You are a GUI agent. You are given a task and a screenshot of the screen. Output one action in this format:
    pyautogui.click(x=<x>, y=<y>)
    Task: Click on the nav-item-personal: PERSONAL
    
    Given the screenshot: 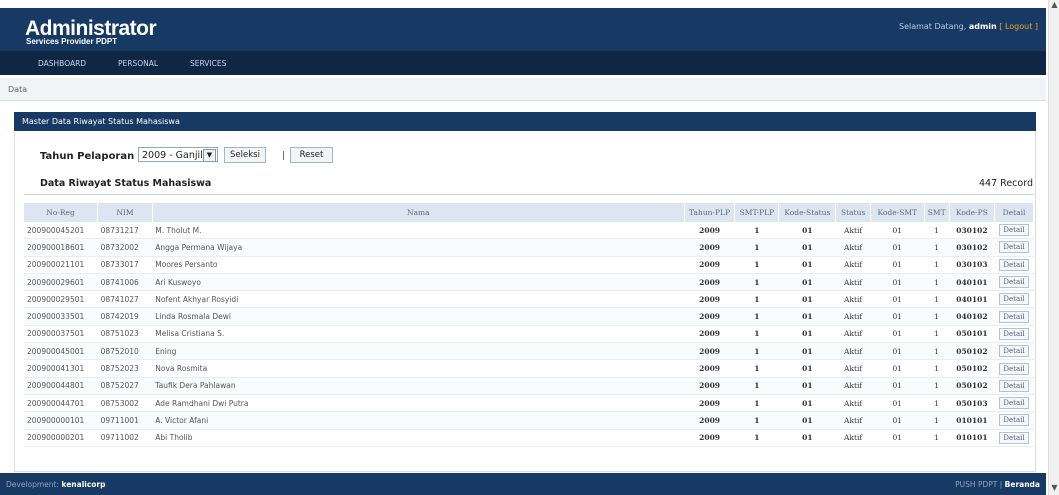 What is the action you would take?
    pyautogui.click(x=138, y=63)
    